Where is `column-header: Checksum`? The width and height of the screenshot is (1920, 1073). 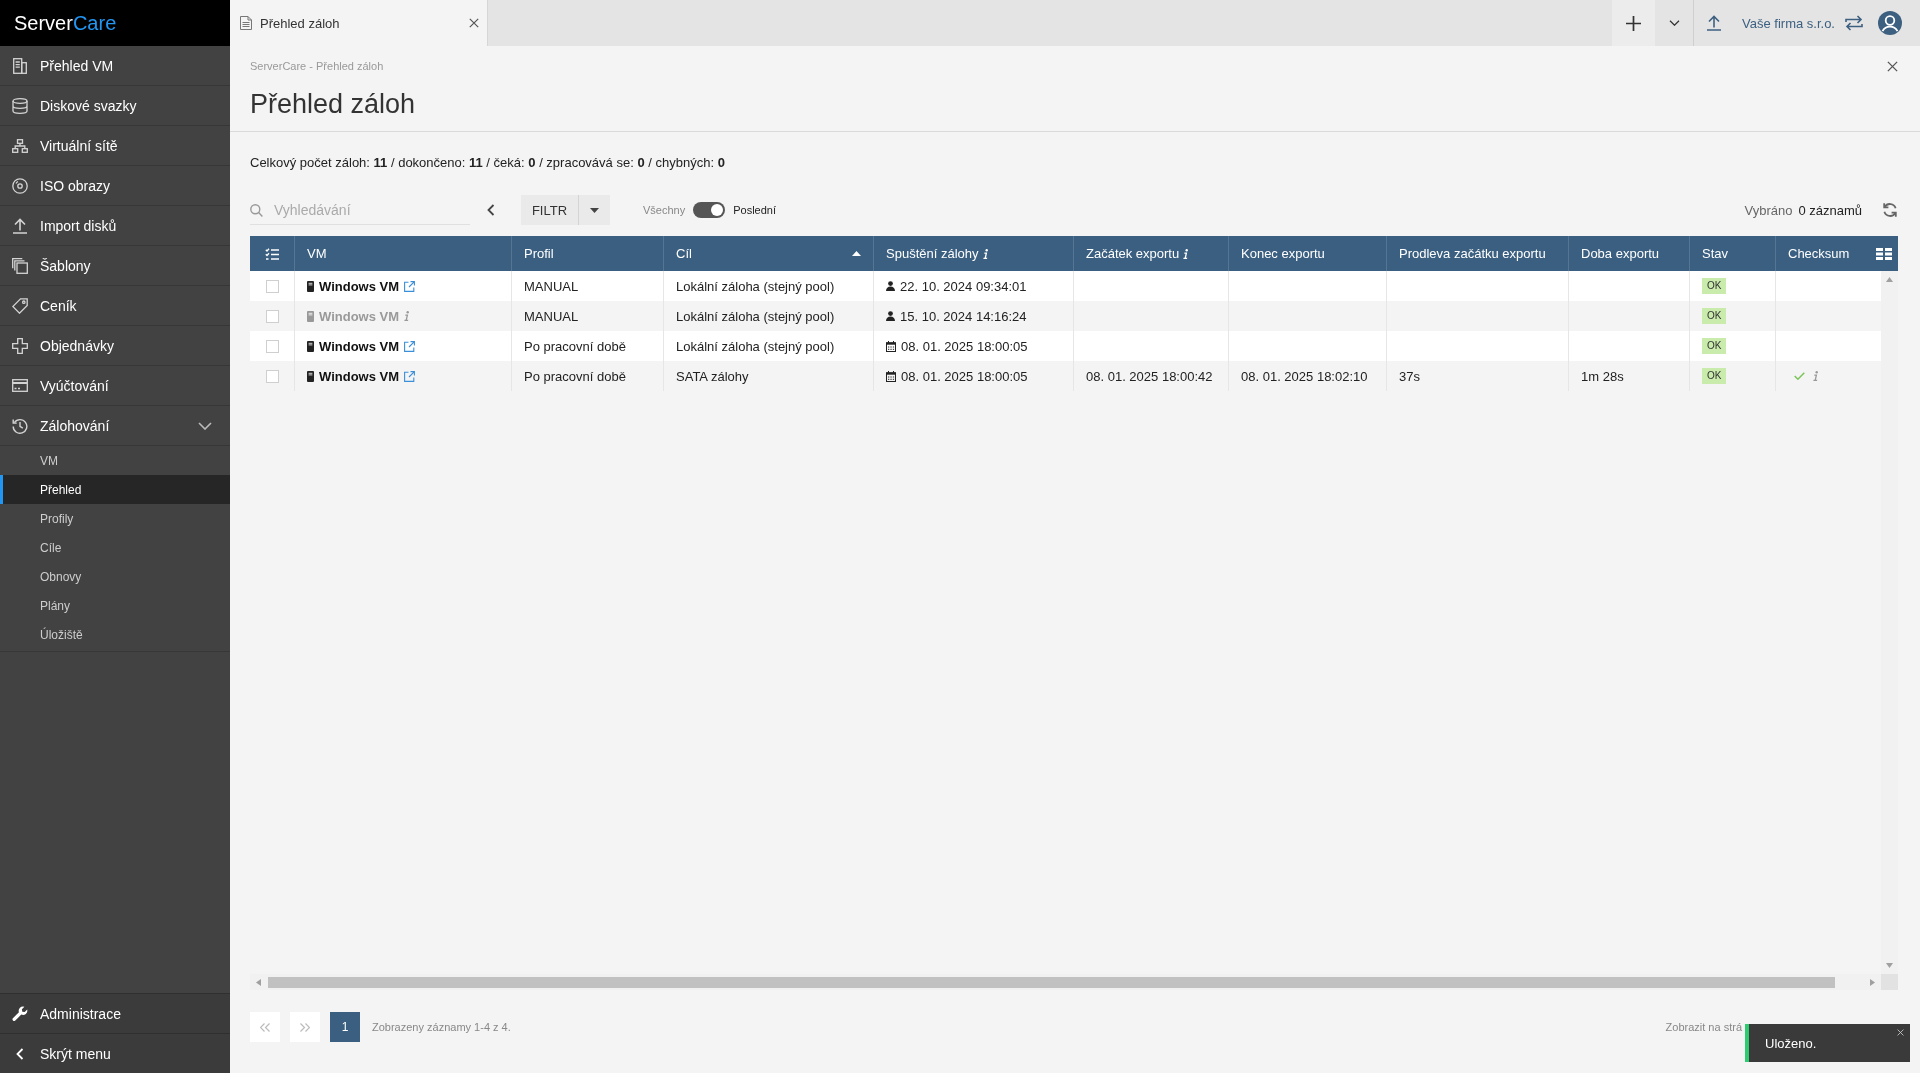
column-header: Checksum is located at coordinates (1837, 253).